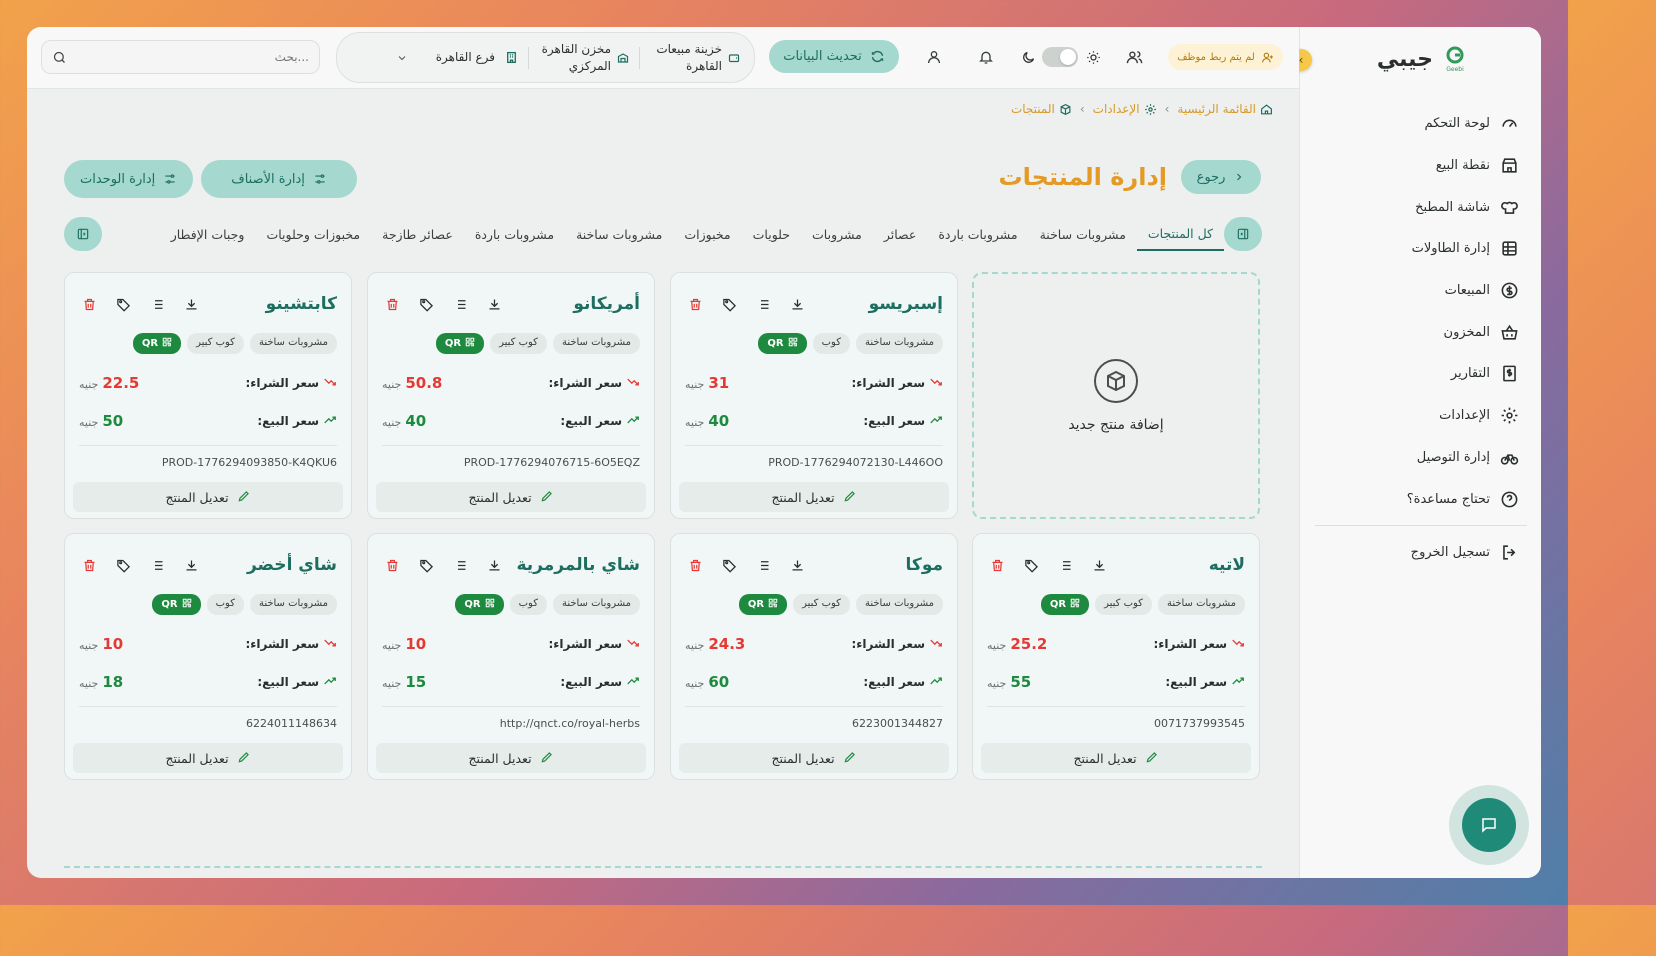 This screenshot has height=956, width=1656. What do you see at coordinates (695, 57) in the screenshot?
I see `cashbox-selector: خزينة مبيعات القاهرة` at bounding box center [695, 57].